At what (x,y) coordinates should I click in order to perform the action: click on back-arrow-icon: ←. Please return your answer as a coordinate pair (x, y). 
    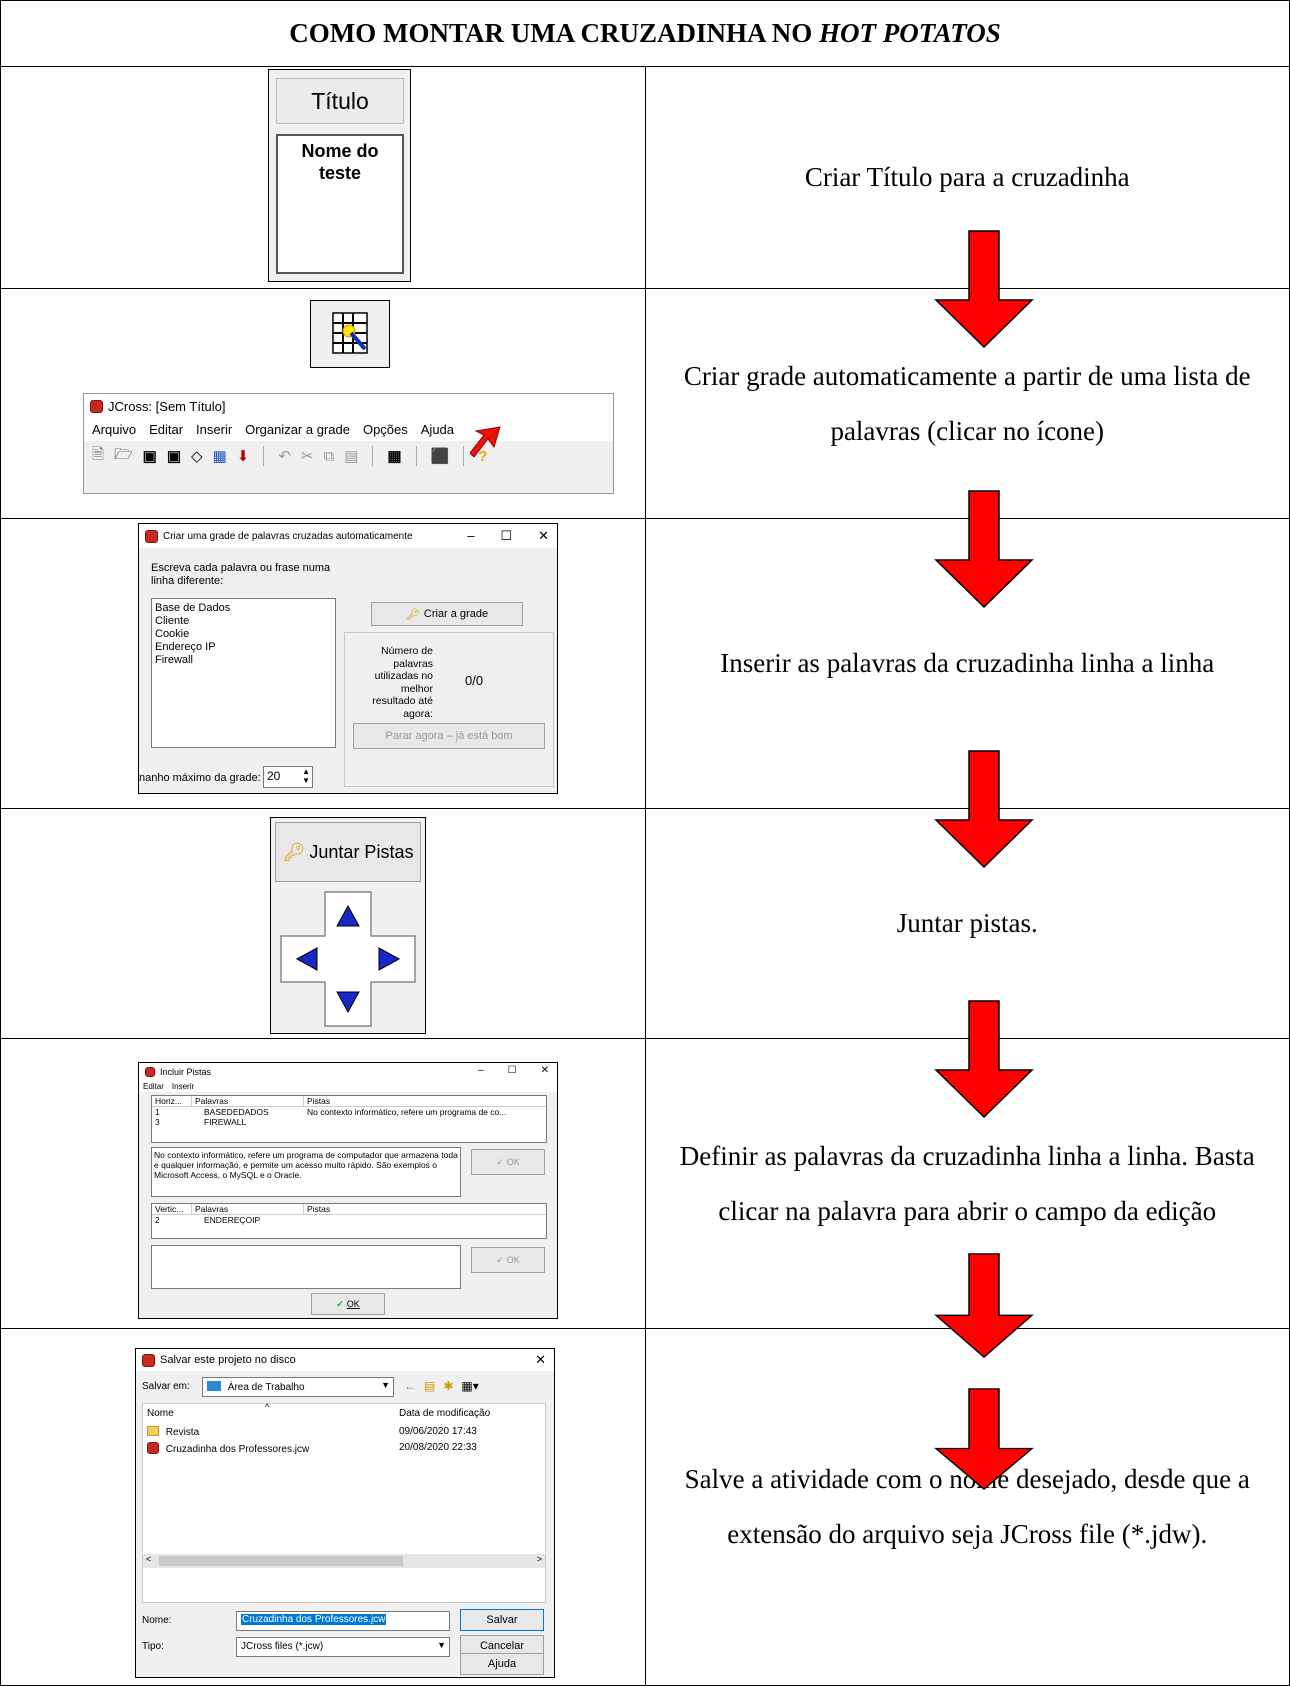
    Looking at the image, I should click on (410, 1386).